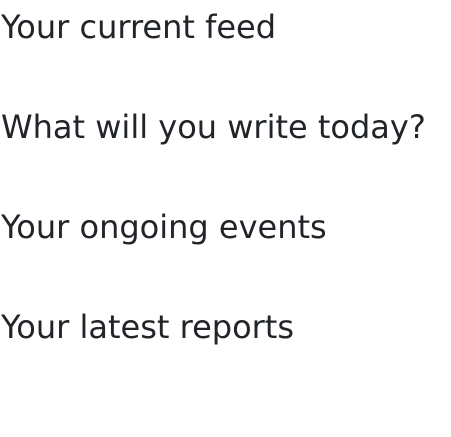  What do you see at coordinates (139, 27) in the screenshot?
I see `current-feed-heading: Your current feed` at bounding box center [139, 27].